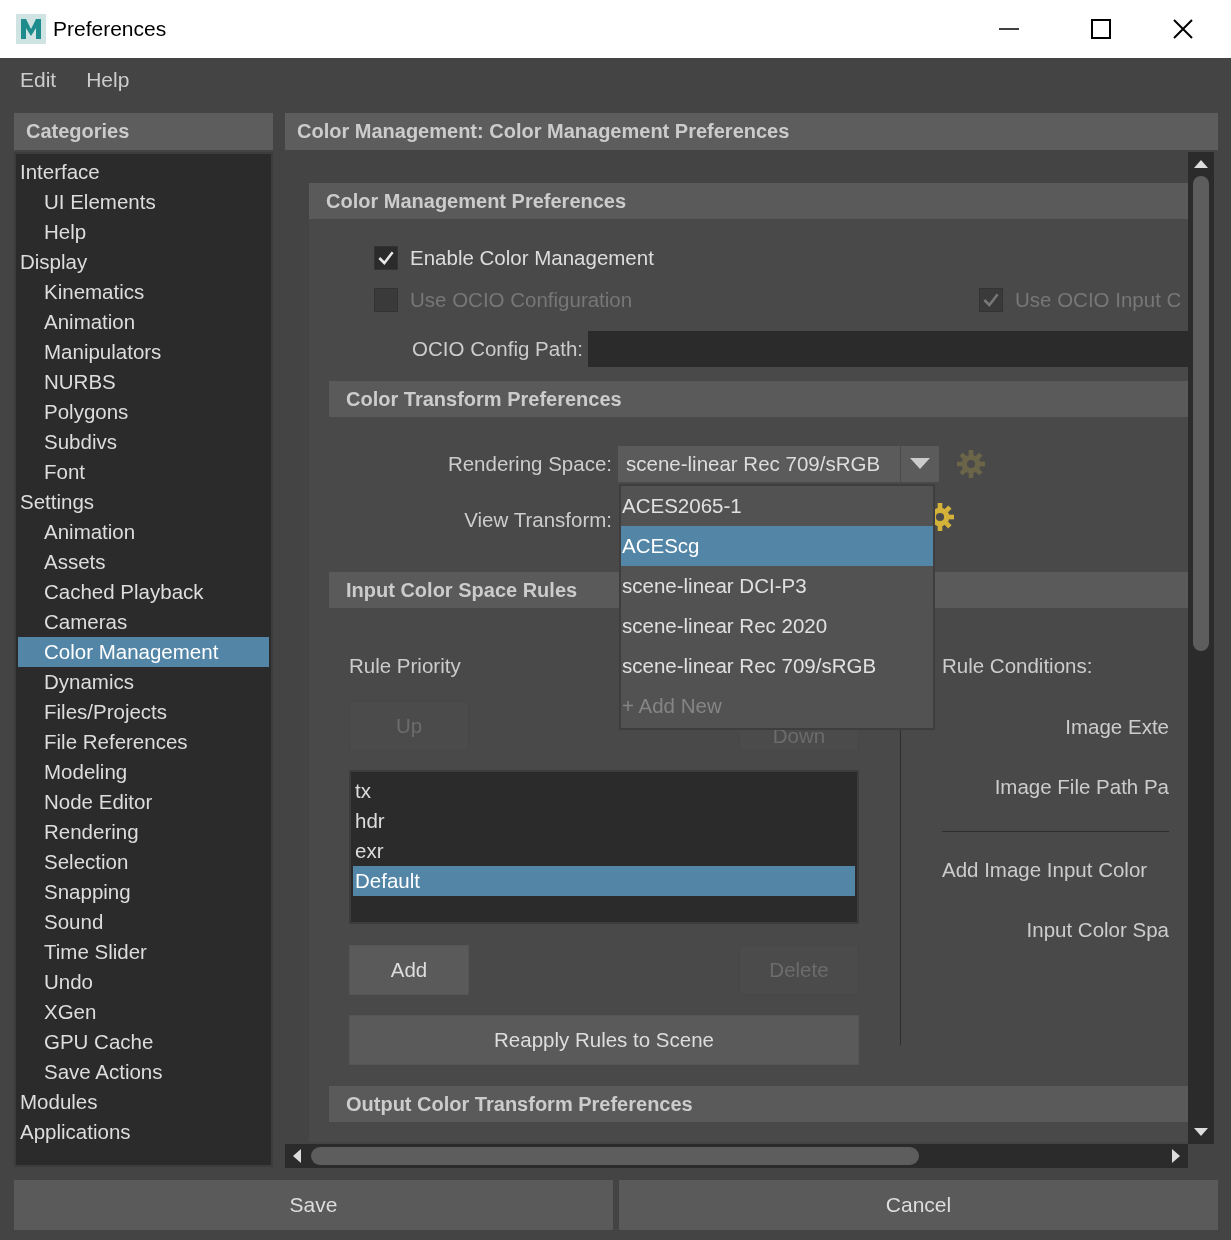  I want to click on menu-item: Edit, so click(38, 80).